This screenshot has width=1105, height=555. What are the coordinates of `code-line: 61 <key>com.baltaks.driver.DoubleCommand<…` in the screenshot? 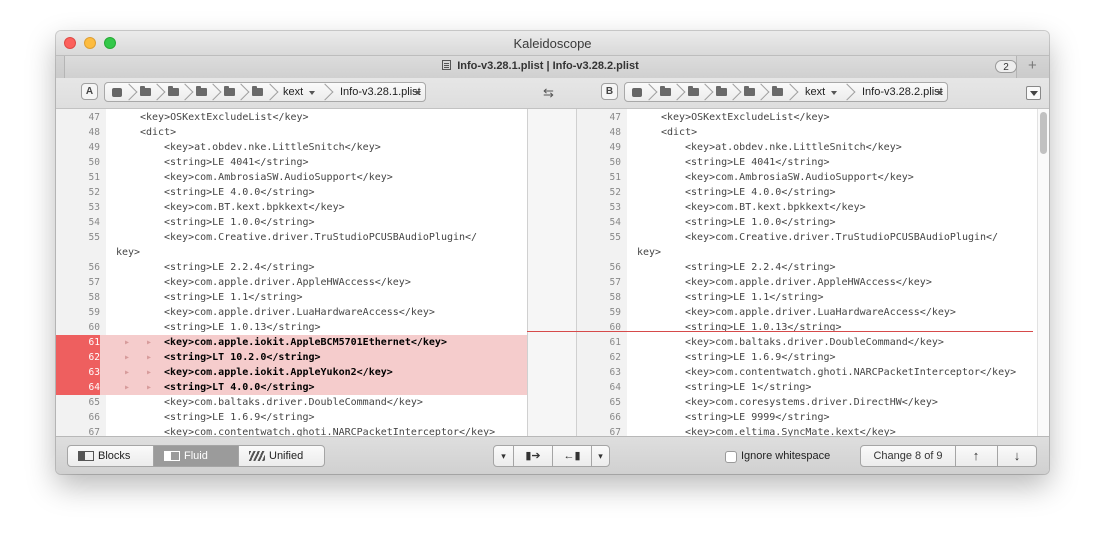 It's located at (807, 342).